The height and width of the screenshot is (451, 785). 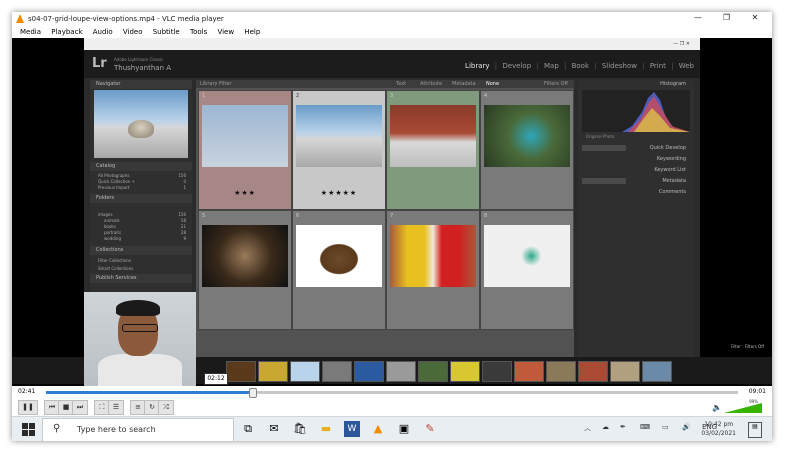 I want to click on vlc-taskbar-icon: ▲, so click(x=378, y=429).